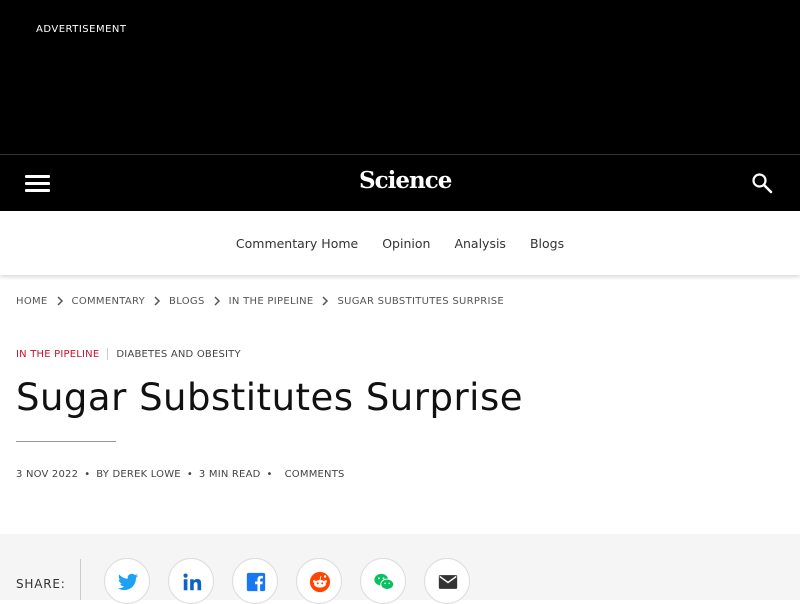 The height and width of the screenshot is (604, 800). What do you see at coordinates (297, 243) in the screenshot?
I see `subnav-commentary-home: Commentary Home` at bounding box center [297, 243].